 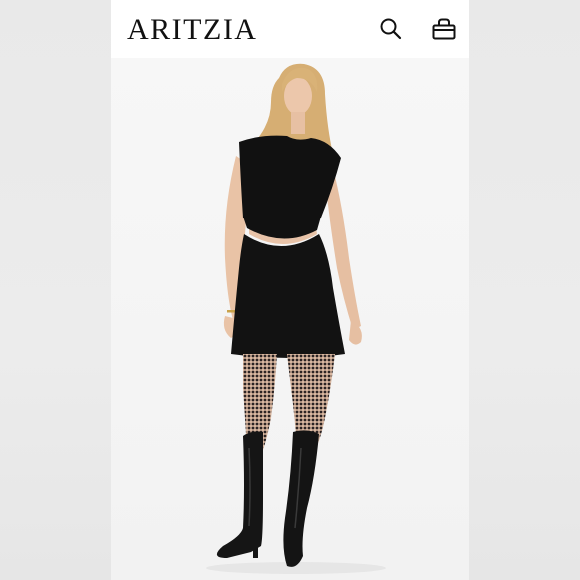 I want to click on brand-logo: ARITZIA, so click(x=192, y=30).